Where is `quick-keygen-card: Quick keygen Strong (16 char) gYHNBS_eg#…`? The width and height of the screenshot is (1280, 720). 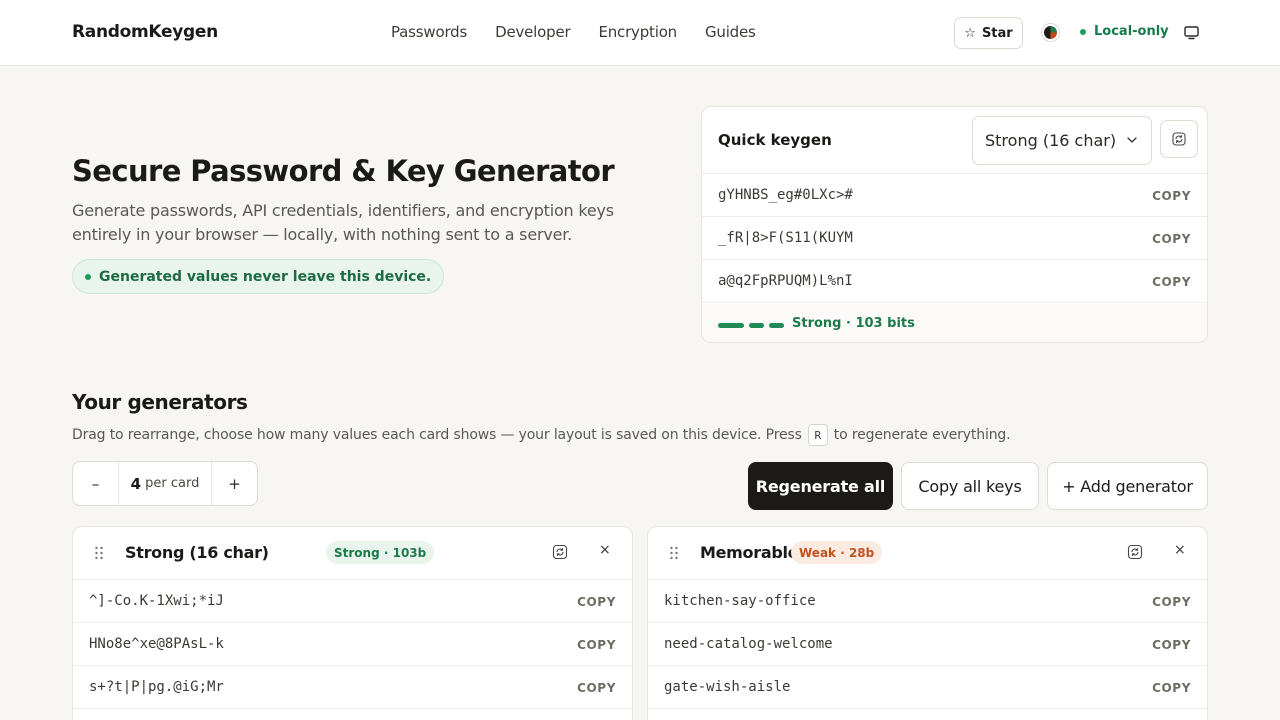 quick-keygen-card: Quick keygen Strong (16 char) gYHNBS_eg#… is located at coordinates (954, 224).